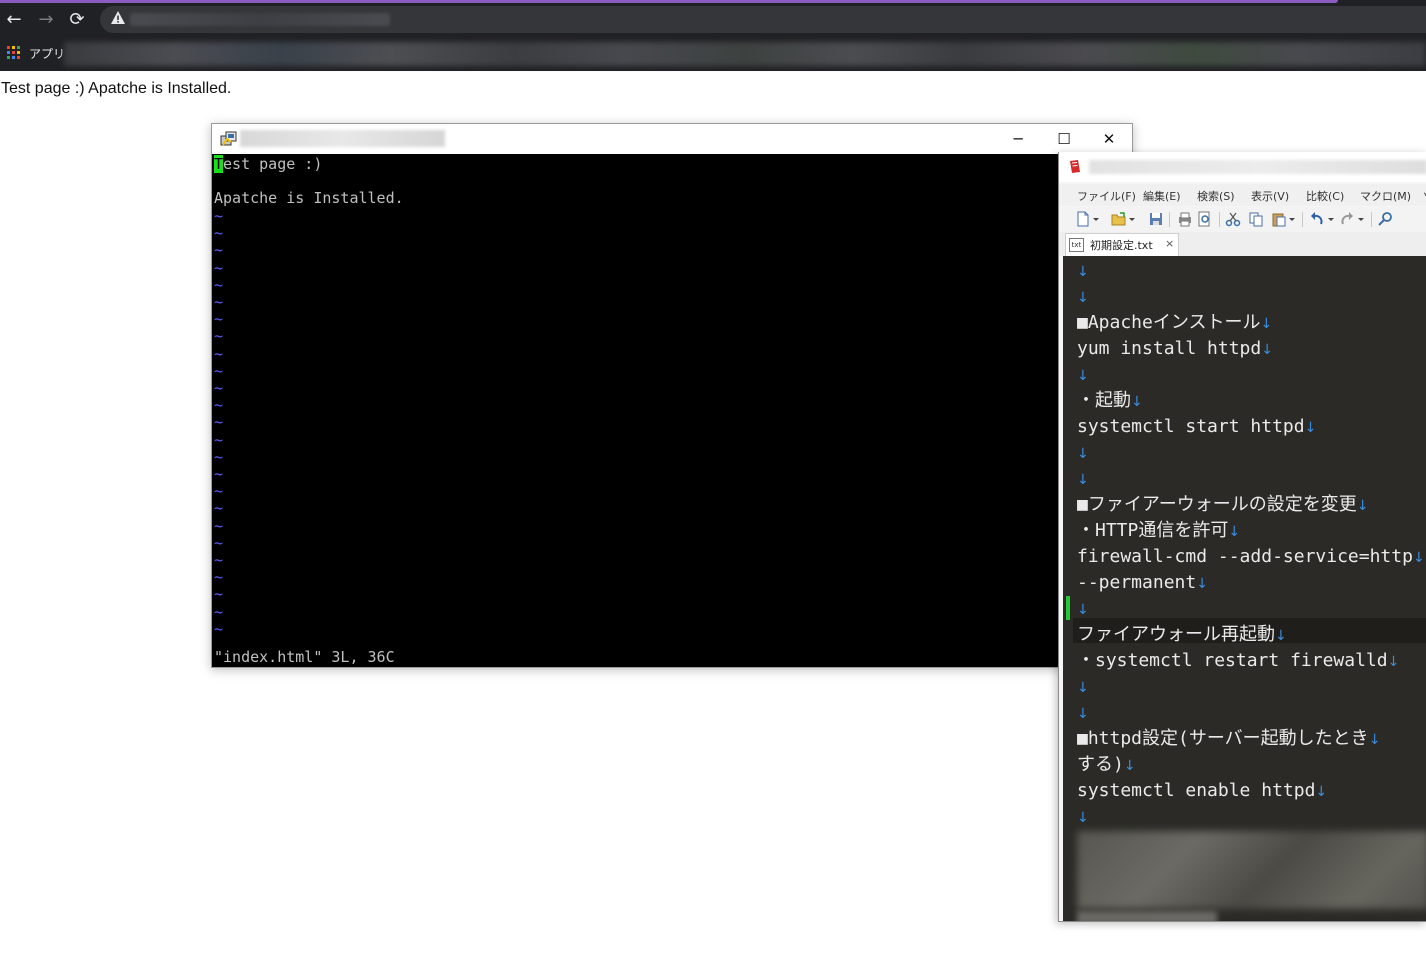  I want to click on editor-line: ・systemctl restart firewalld↓, so click(1238, 661).